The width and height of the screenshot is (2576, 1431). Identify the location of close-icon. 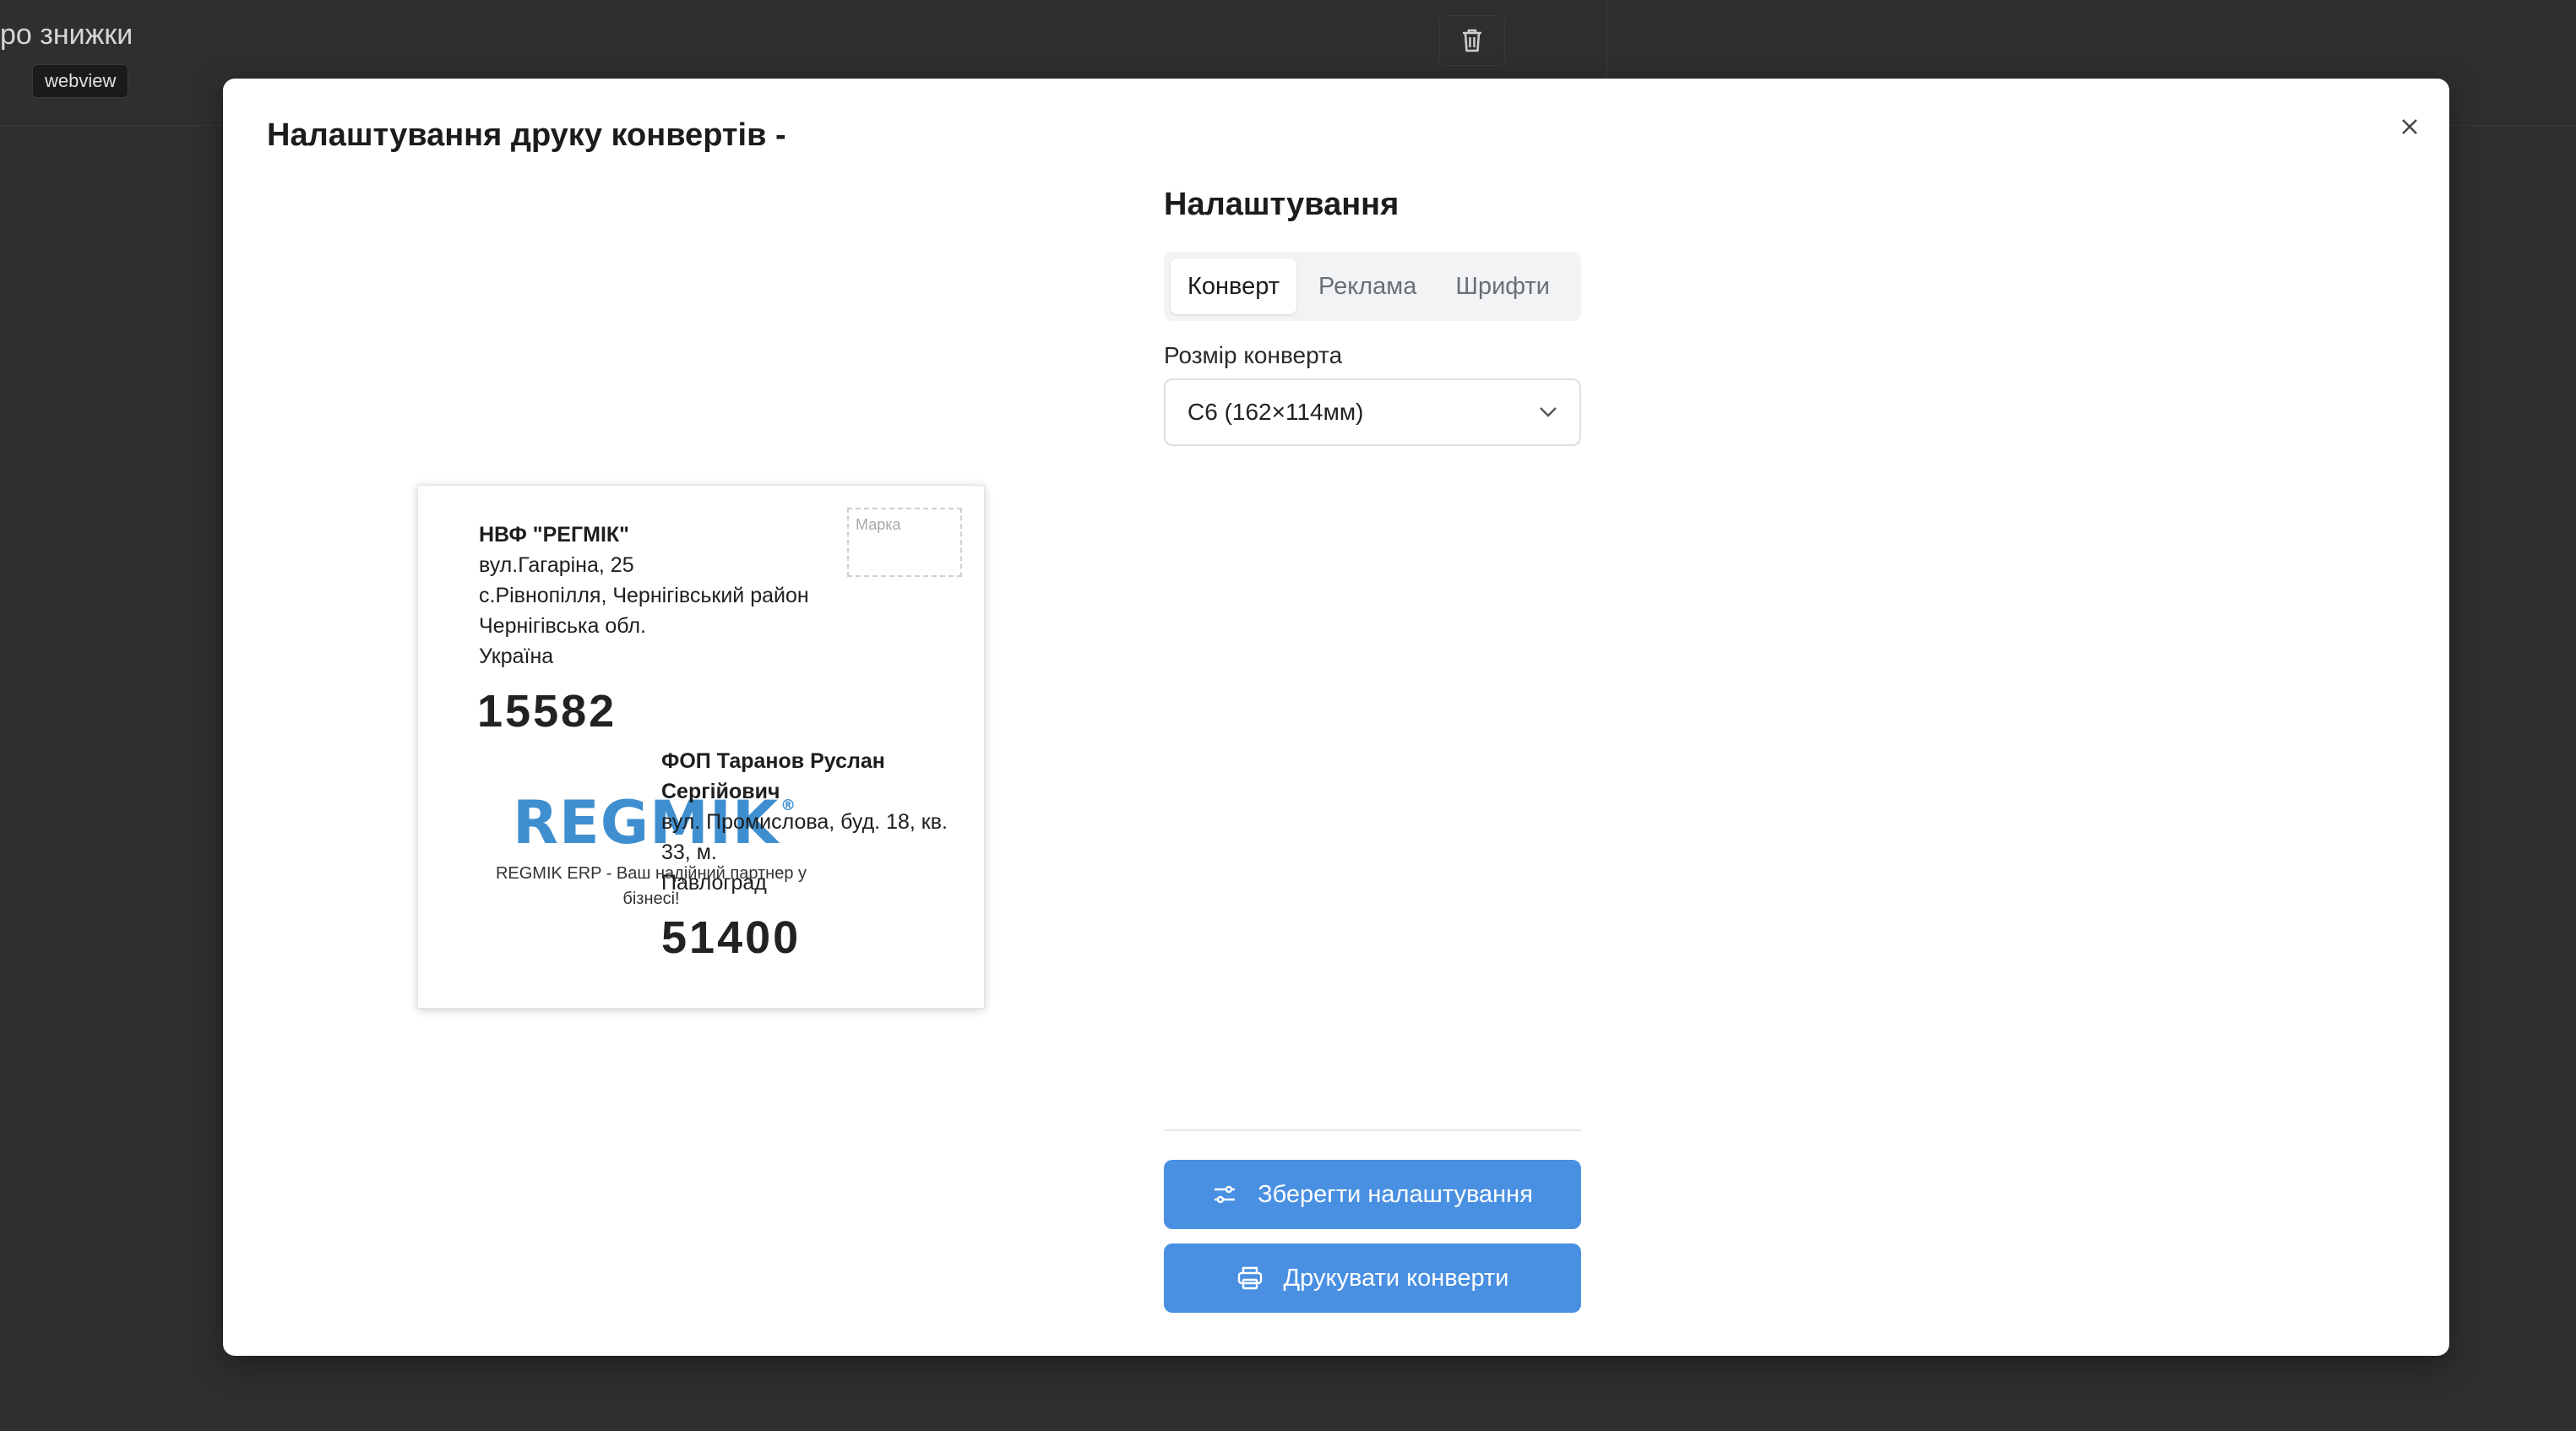
(2409, 127).